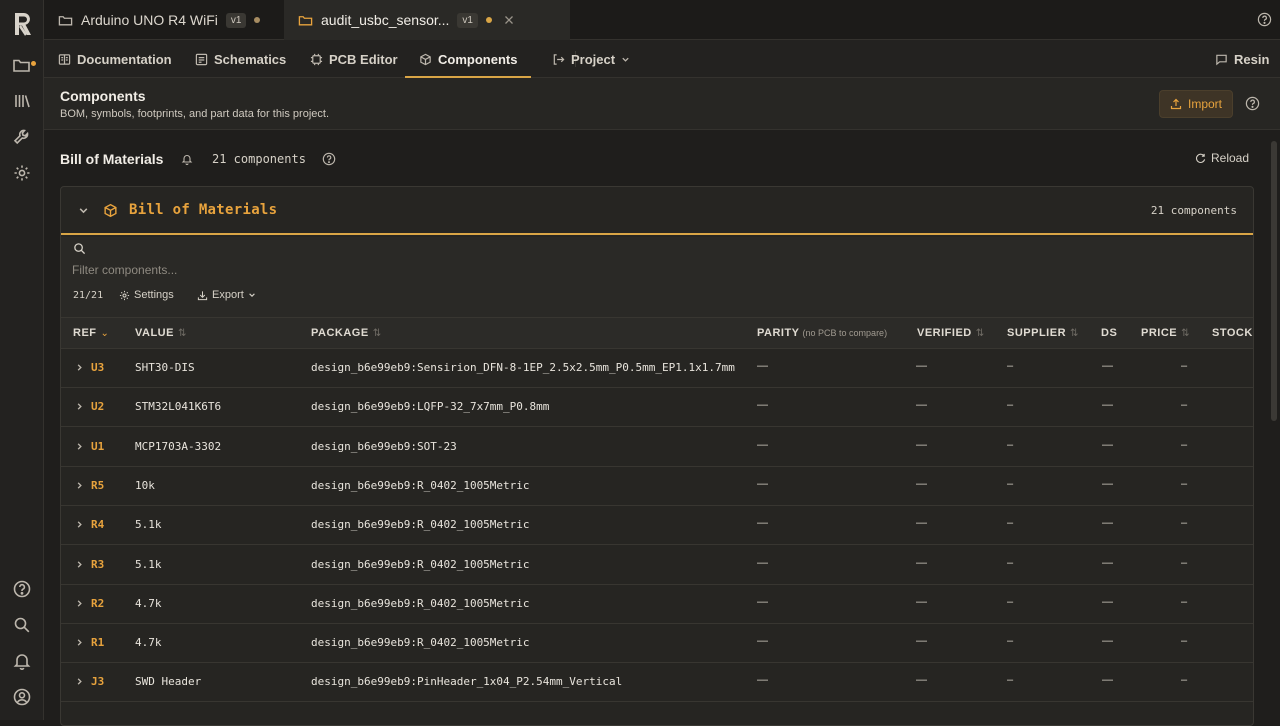 This screenshot has height=726, width=1280. What do you see at coordinates (149, 20) in the screenshot?
I see `tab-label: Arduino UNO R4 WiFi` at bounding box center [149, 20].